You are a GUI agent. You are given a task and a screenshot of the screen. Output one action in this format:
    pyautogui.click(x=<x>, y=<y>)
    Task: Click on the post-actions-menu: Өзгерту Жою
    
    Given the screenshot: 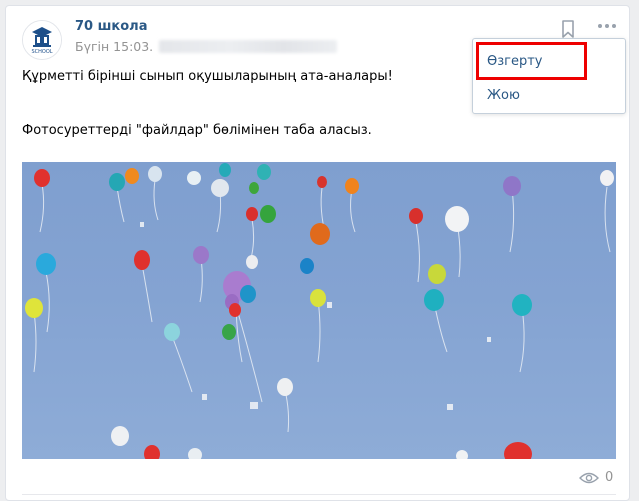 What is the action you would take?
    pyautogui.click(x=549, y=76)
    